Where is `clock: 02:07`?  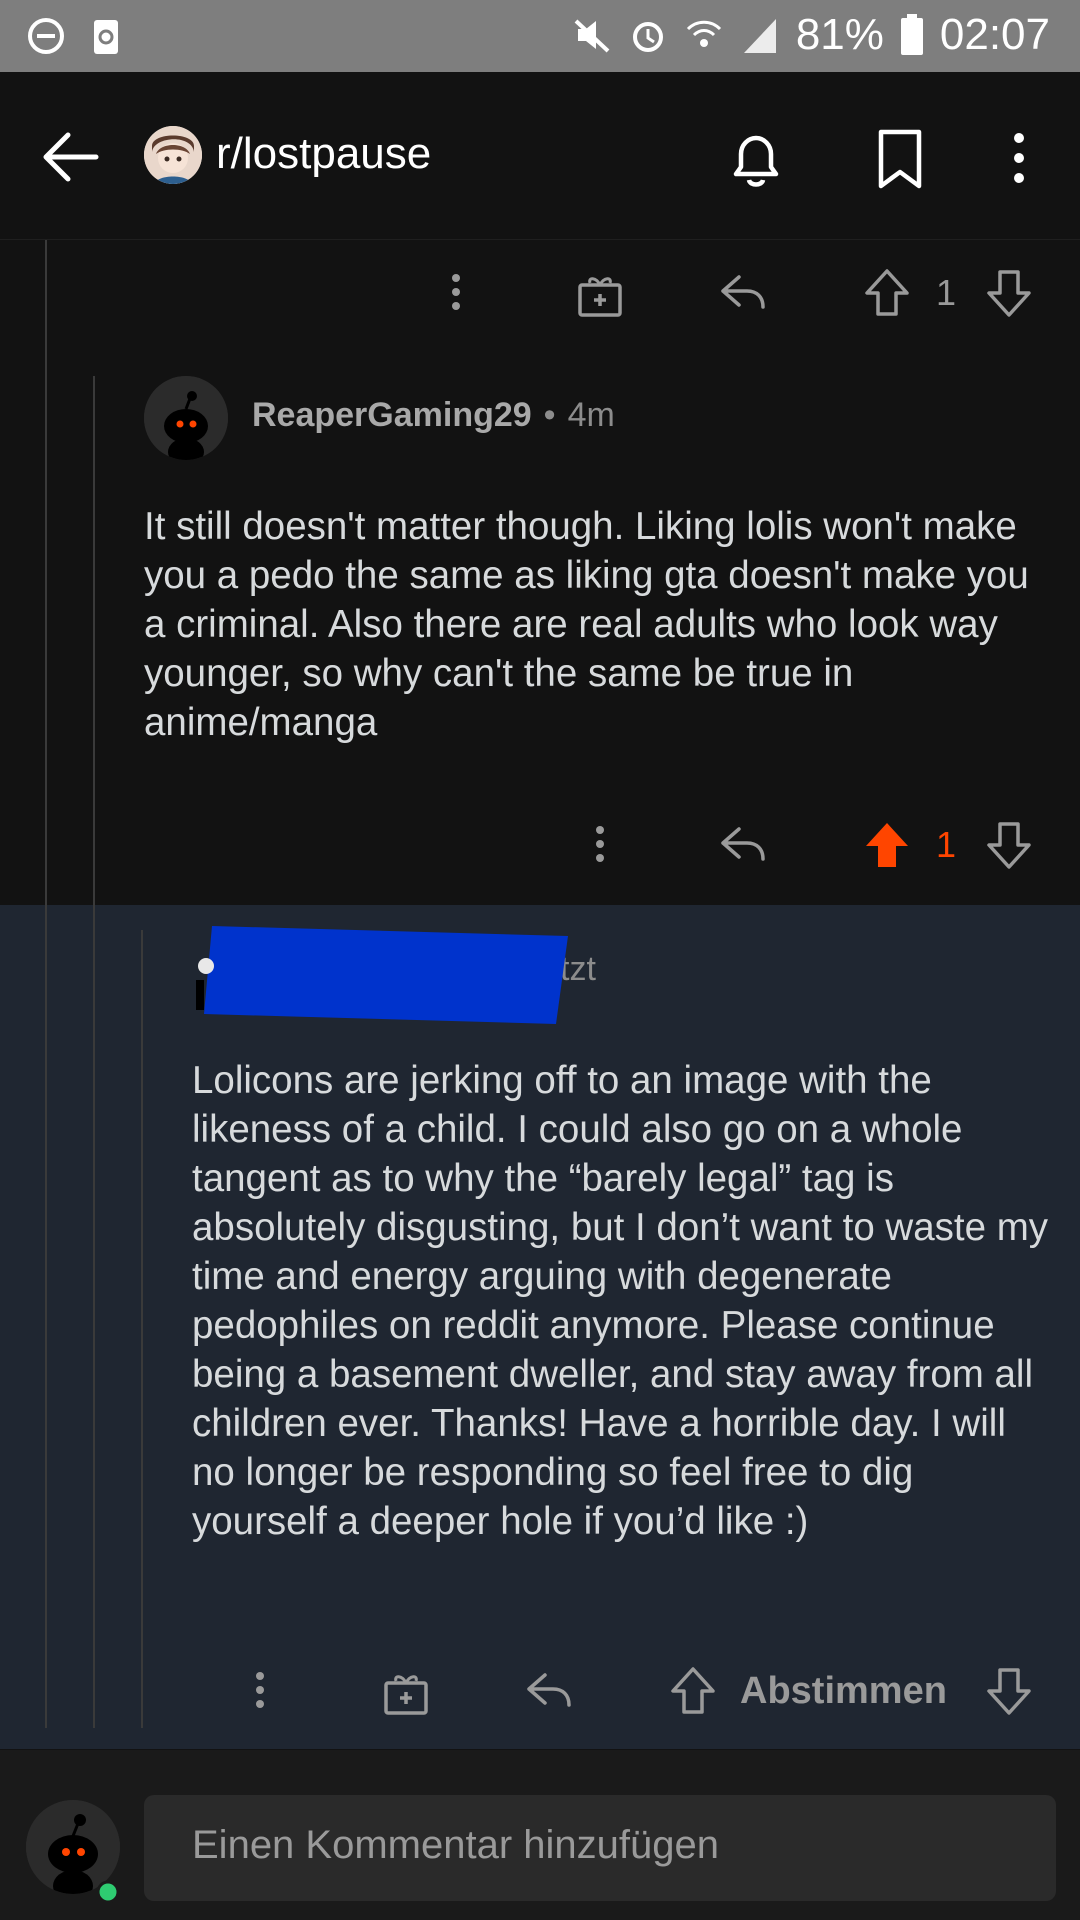
clock: 02:07 is located at coordinates (994, 34).